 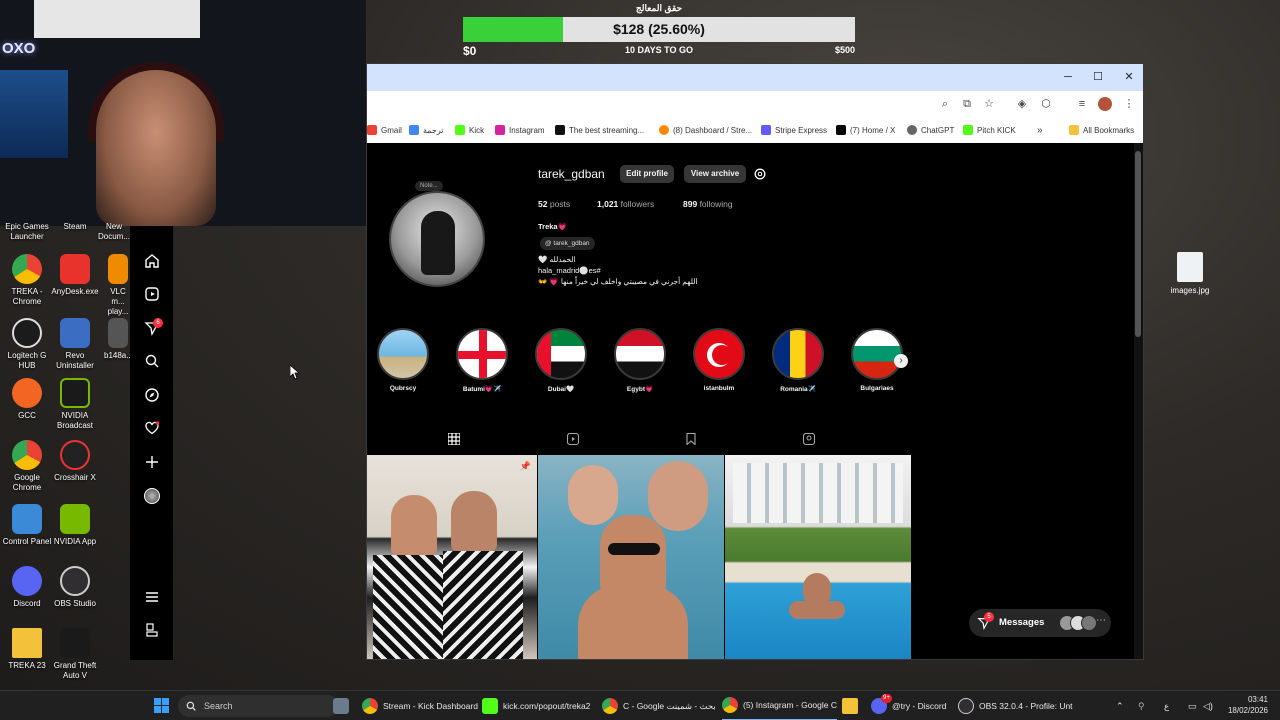 I want to click on bookmark-x: (7) Home / X, so click(x=865, y=130).